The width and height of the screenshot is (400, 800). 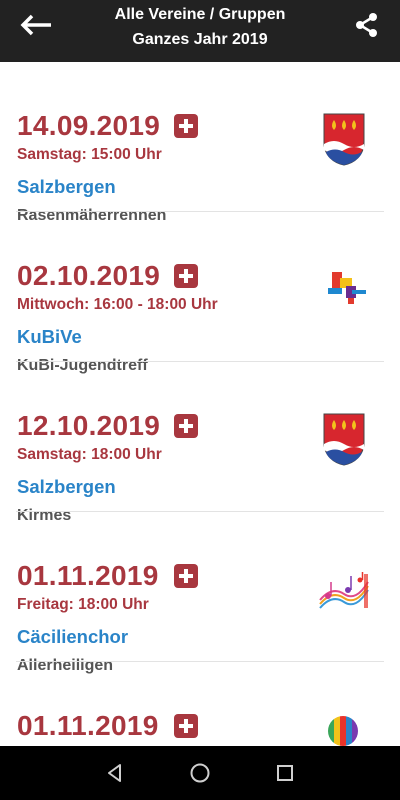 I want to click on nav-recents-button, so click(x=285, y=773).